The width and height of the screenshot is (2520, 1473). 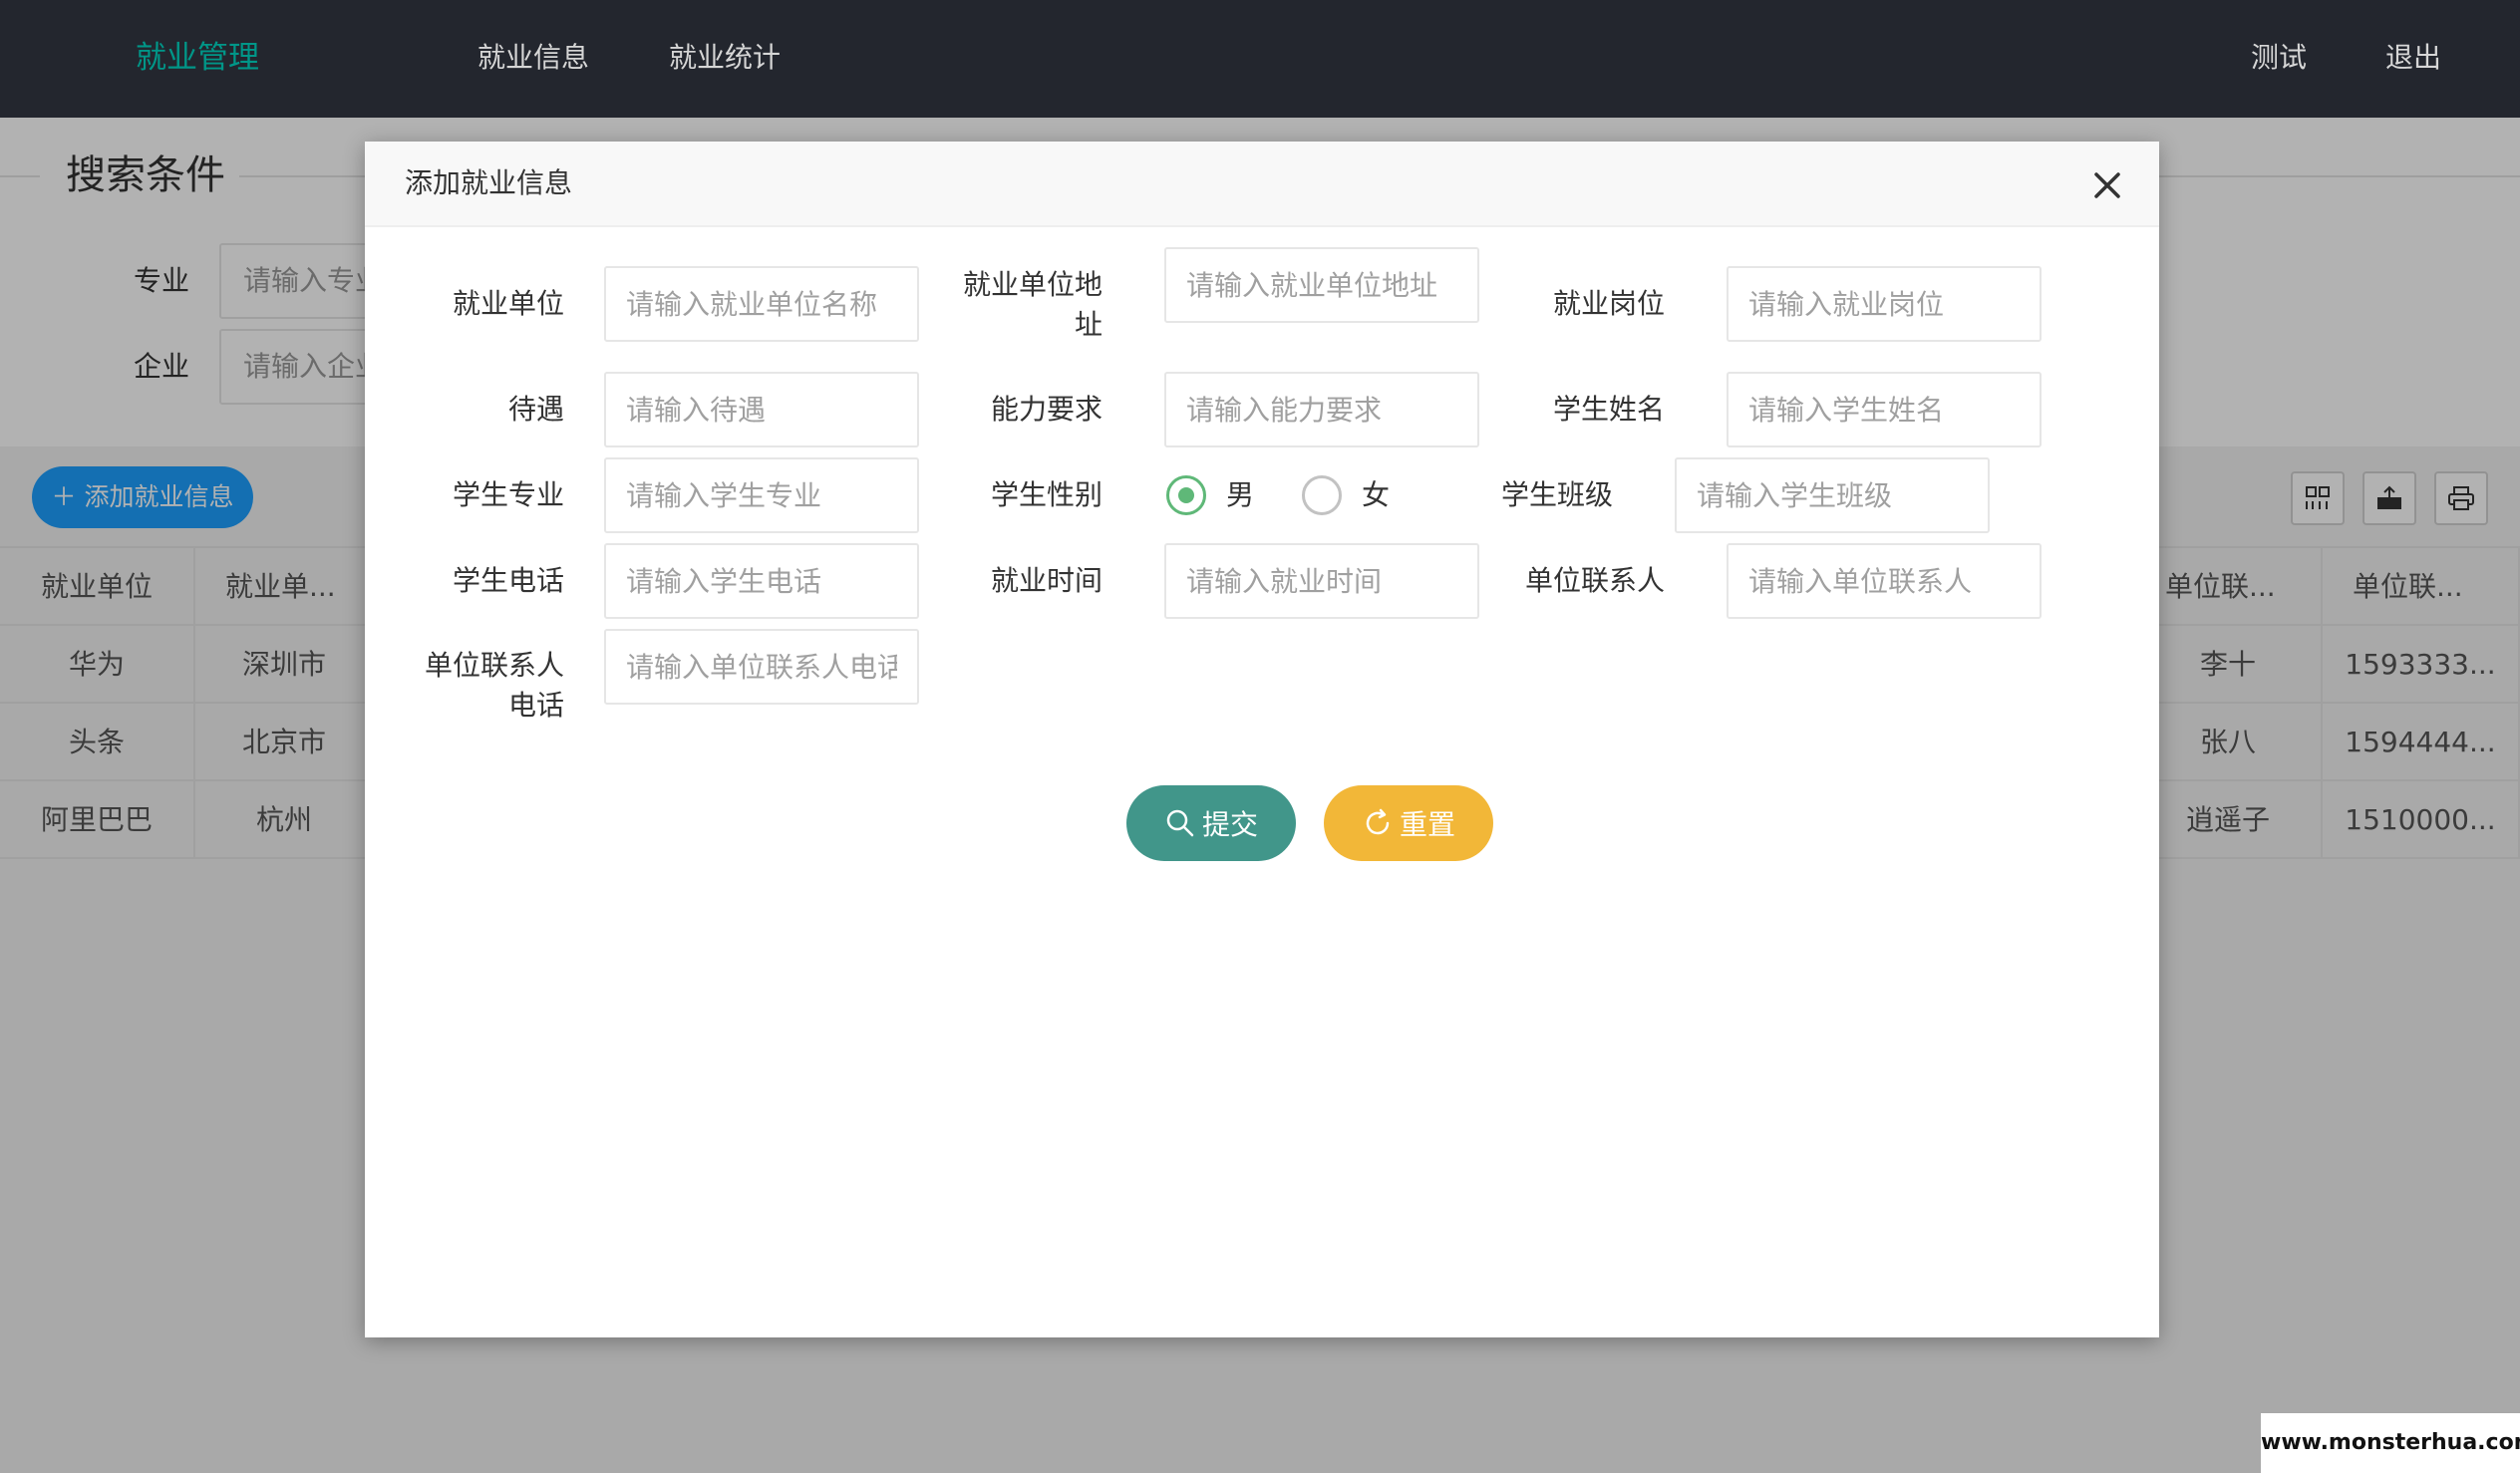 I want to click on gender-female-label: 女, so click(x=1376, y=494).